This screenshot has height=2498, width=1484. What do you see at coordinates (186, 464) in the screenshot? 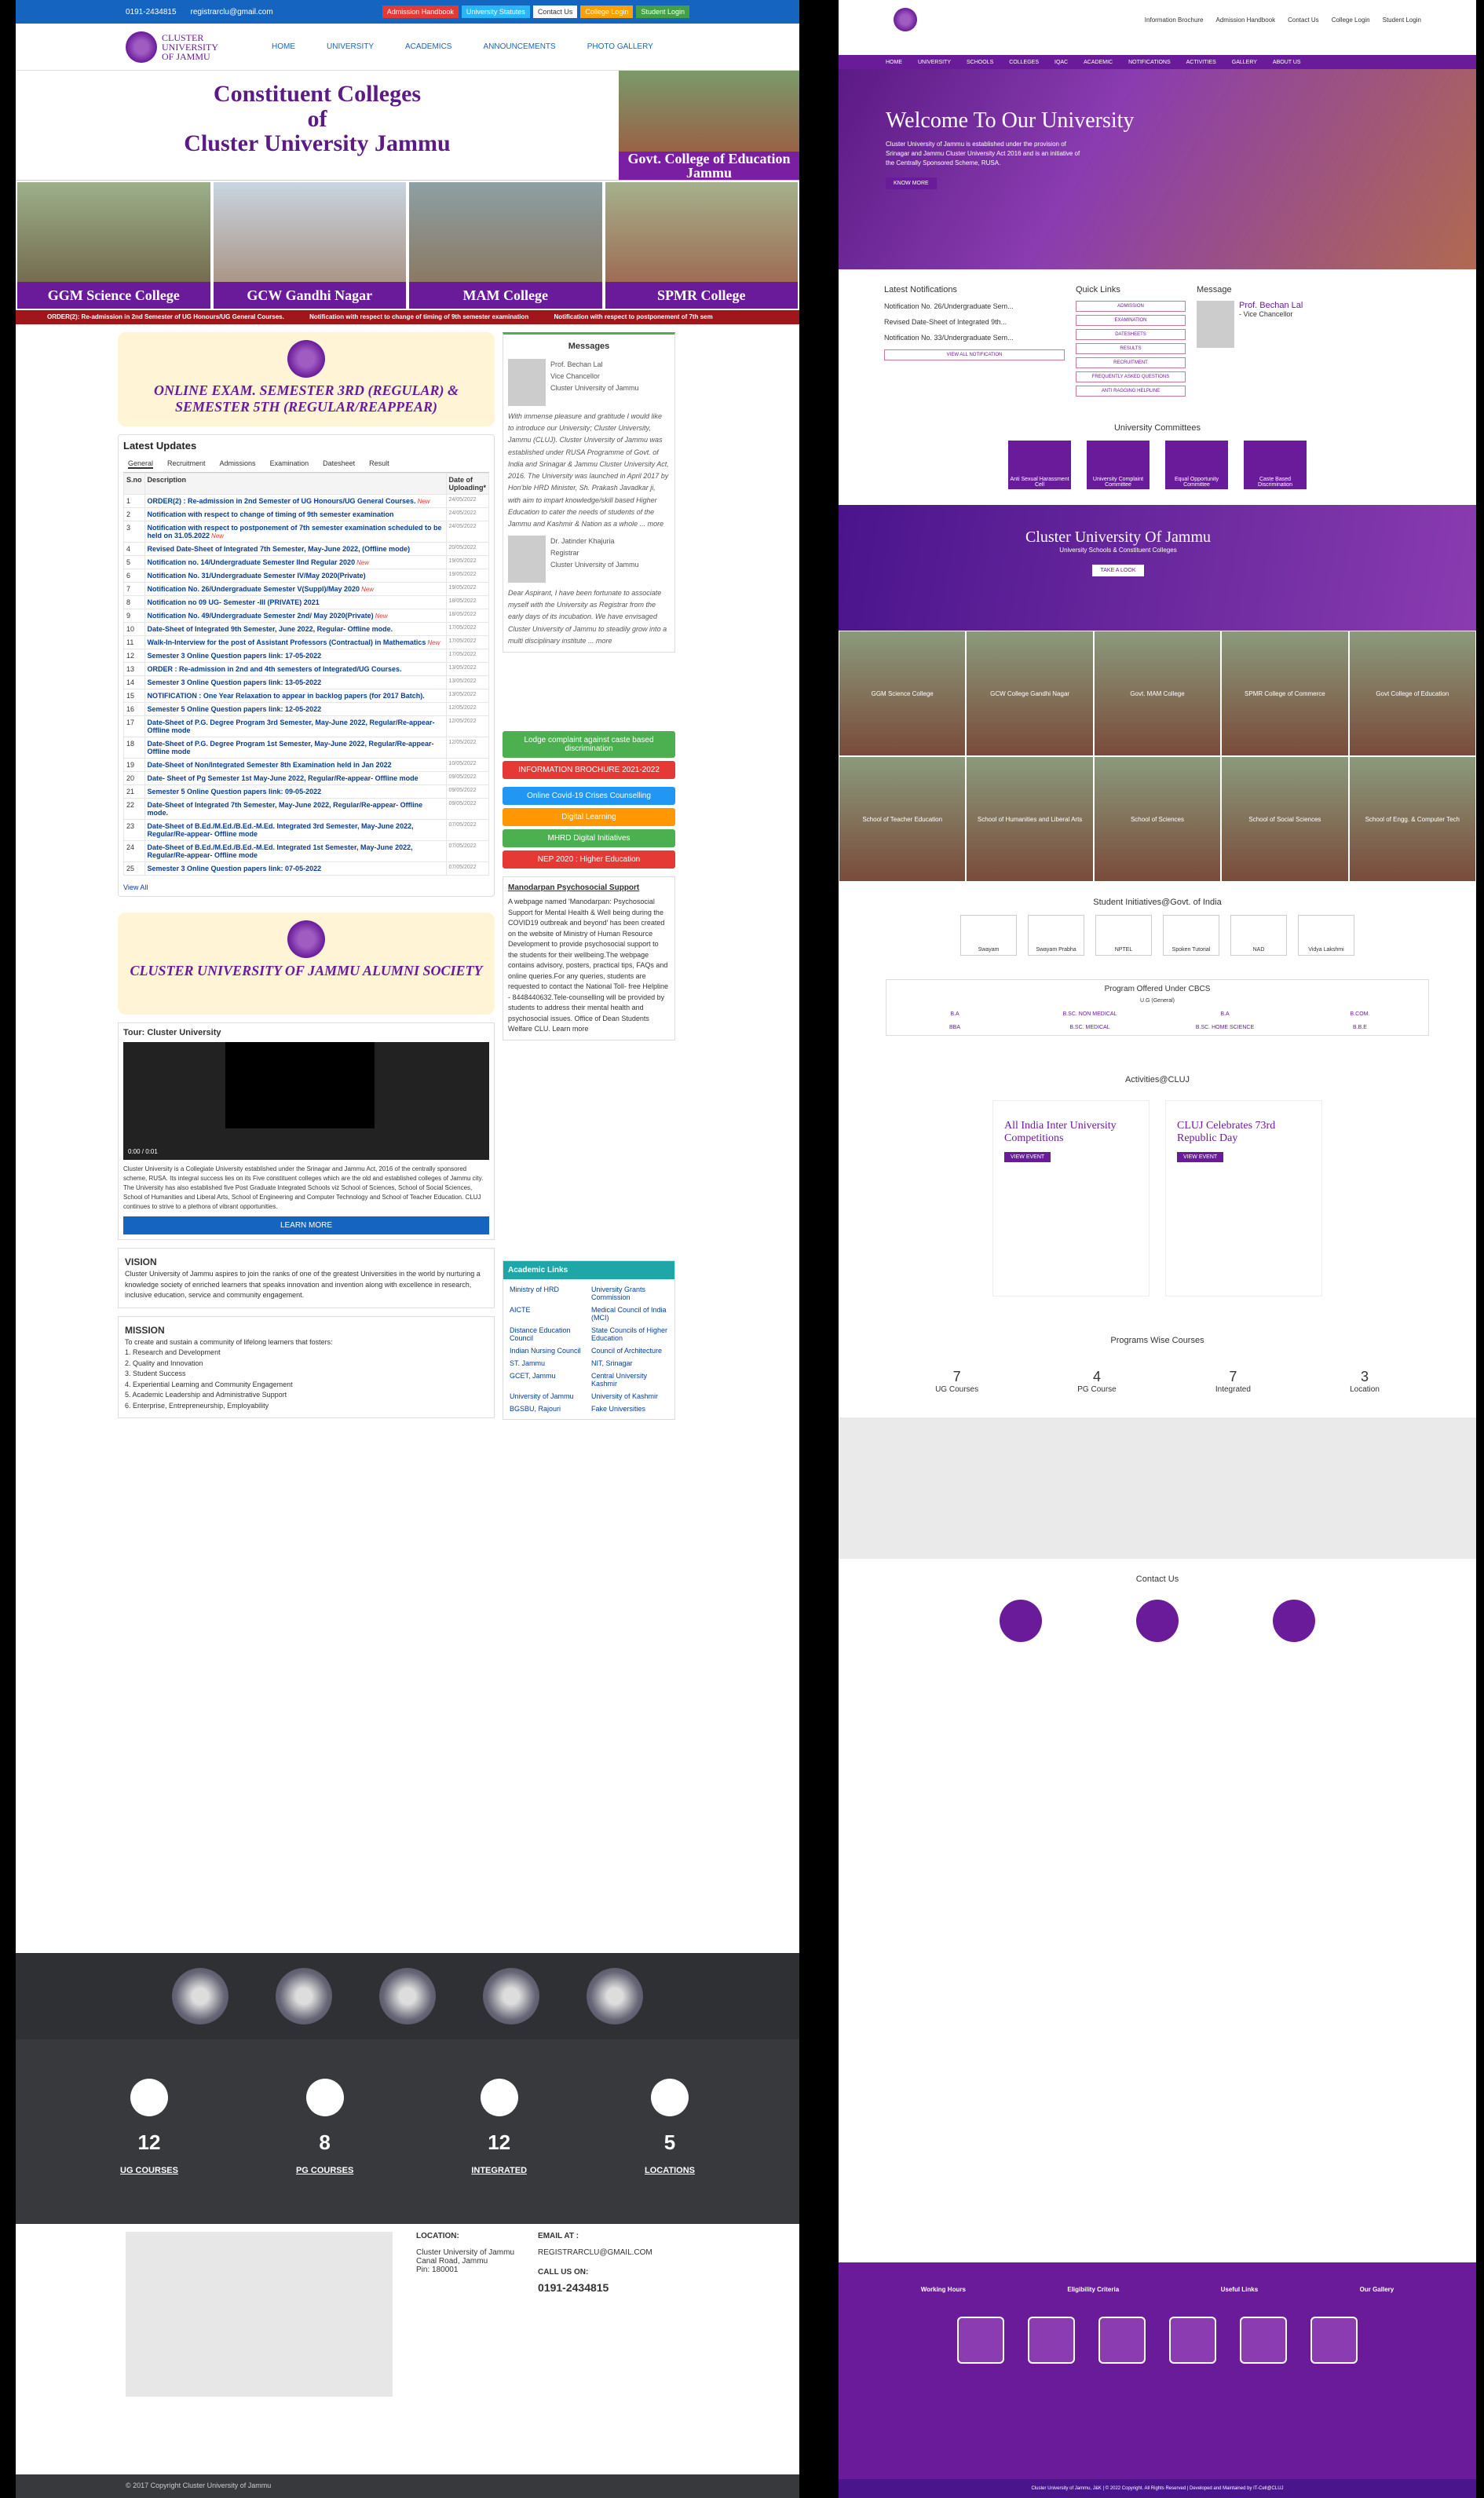
I see `tab-recruitment: Recruitment` at bounding box center [186, 464].